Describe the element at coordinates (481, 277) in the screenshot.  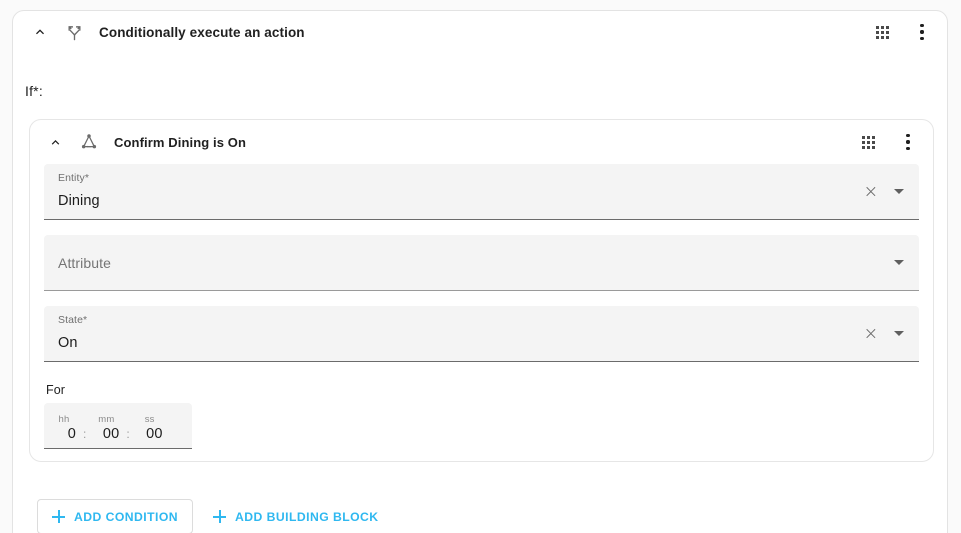
I see `attribute-input` at that location.